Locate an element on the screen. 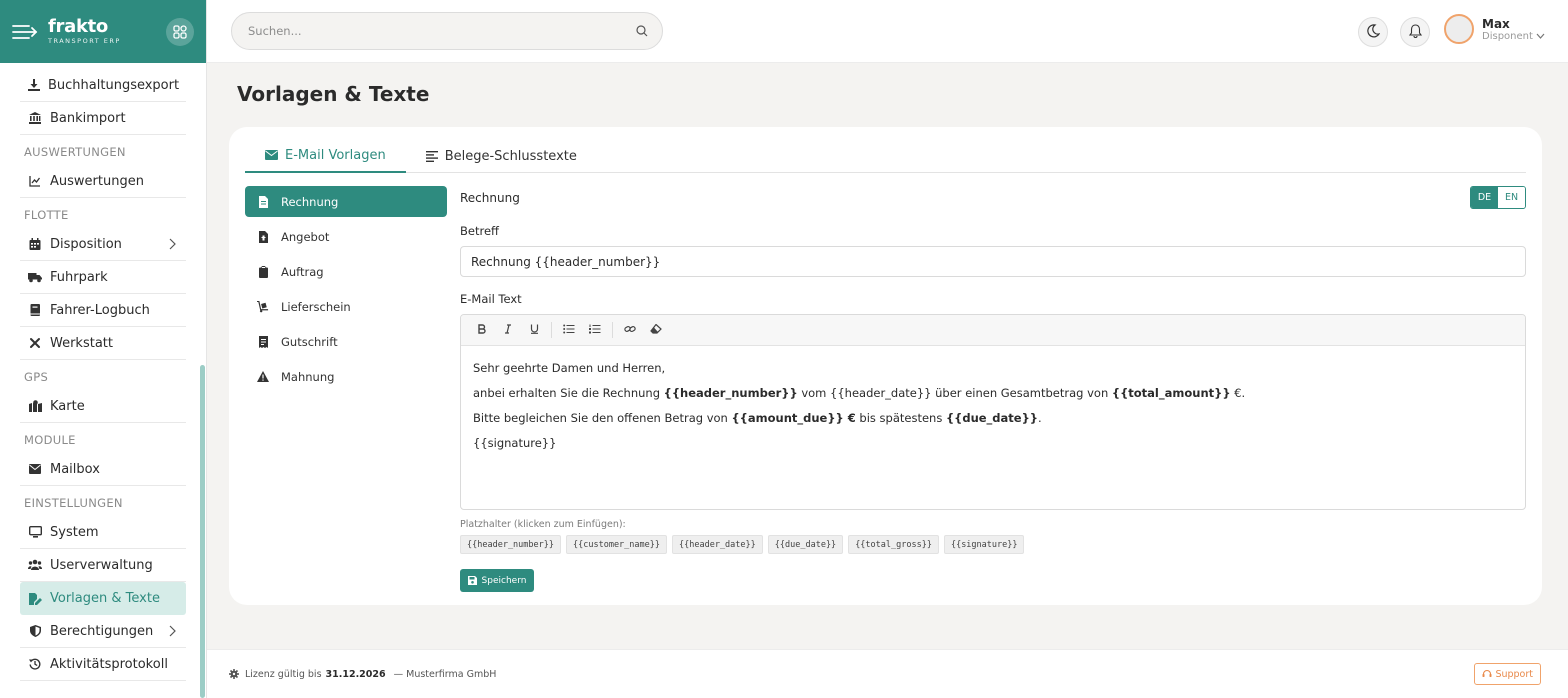 The height and width of the screenshot is (698, 1568). sidebar-item-aktivitaetsprotokoll: Aktivitätsprotokoll is located at coordinates (103, 664).